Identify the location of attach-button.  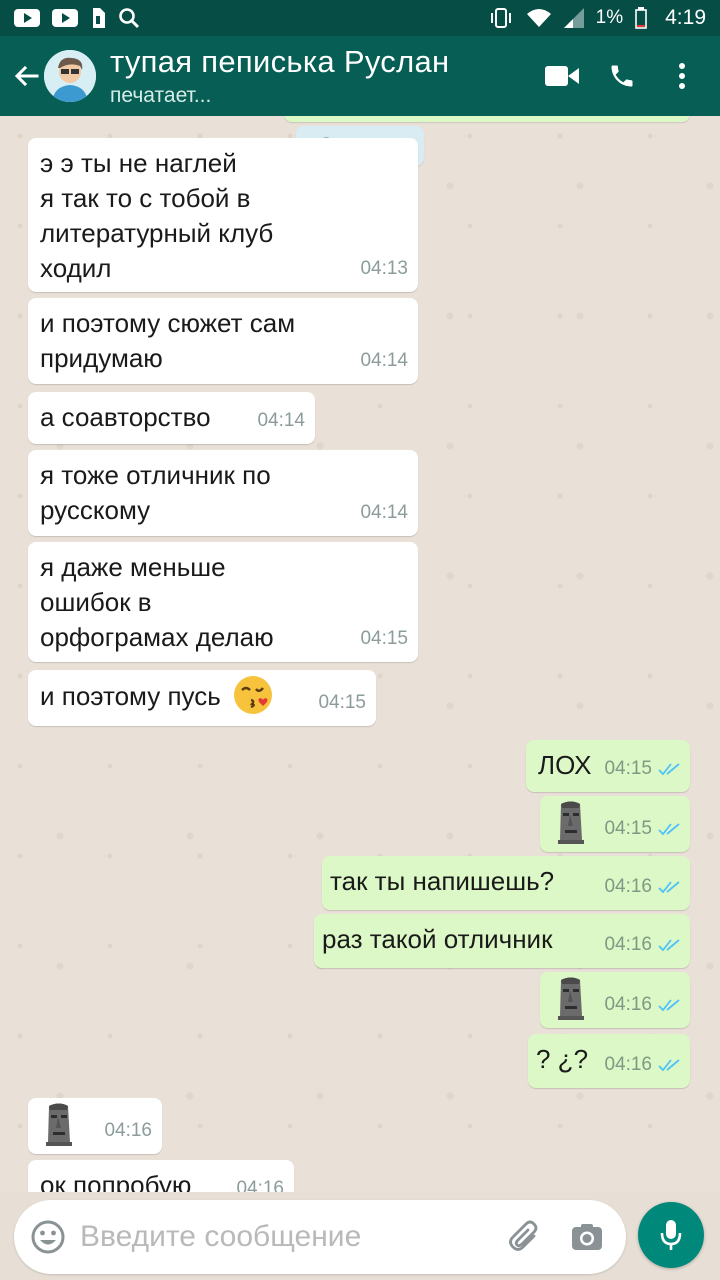
(525, 1237).